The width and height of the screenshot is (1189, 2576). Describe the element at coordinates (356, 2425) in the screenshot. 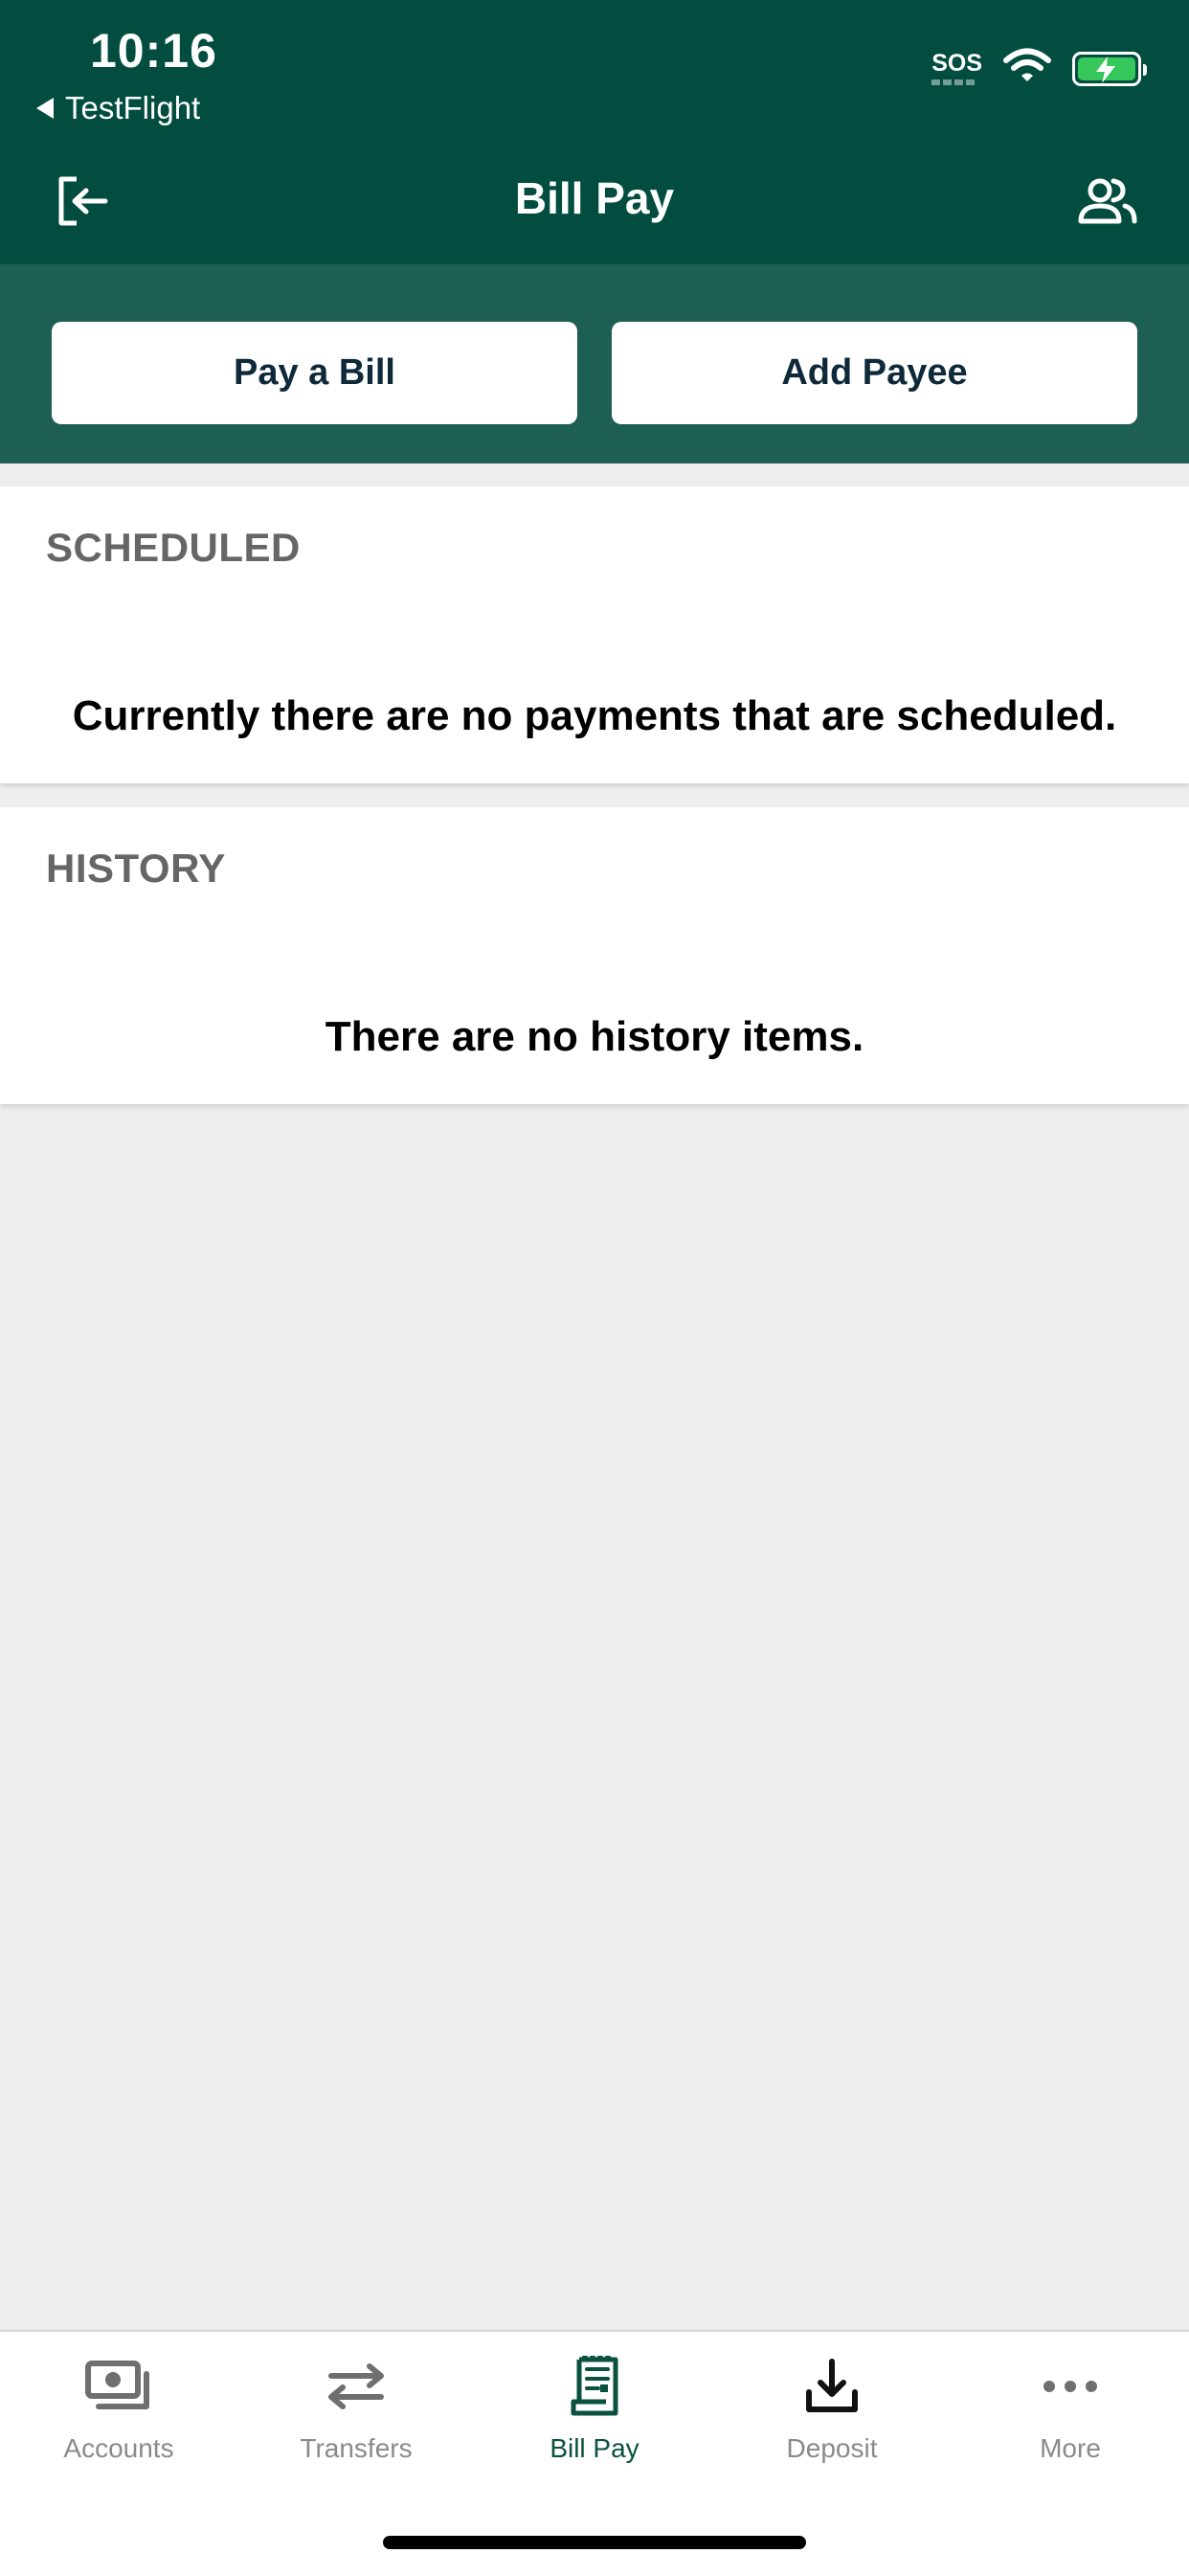

I see `tab-transfers: Transfers` at that location.